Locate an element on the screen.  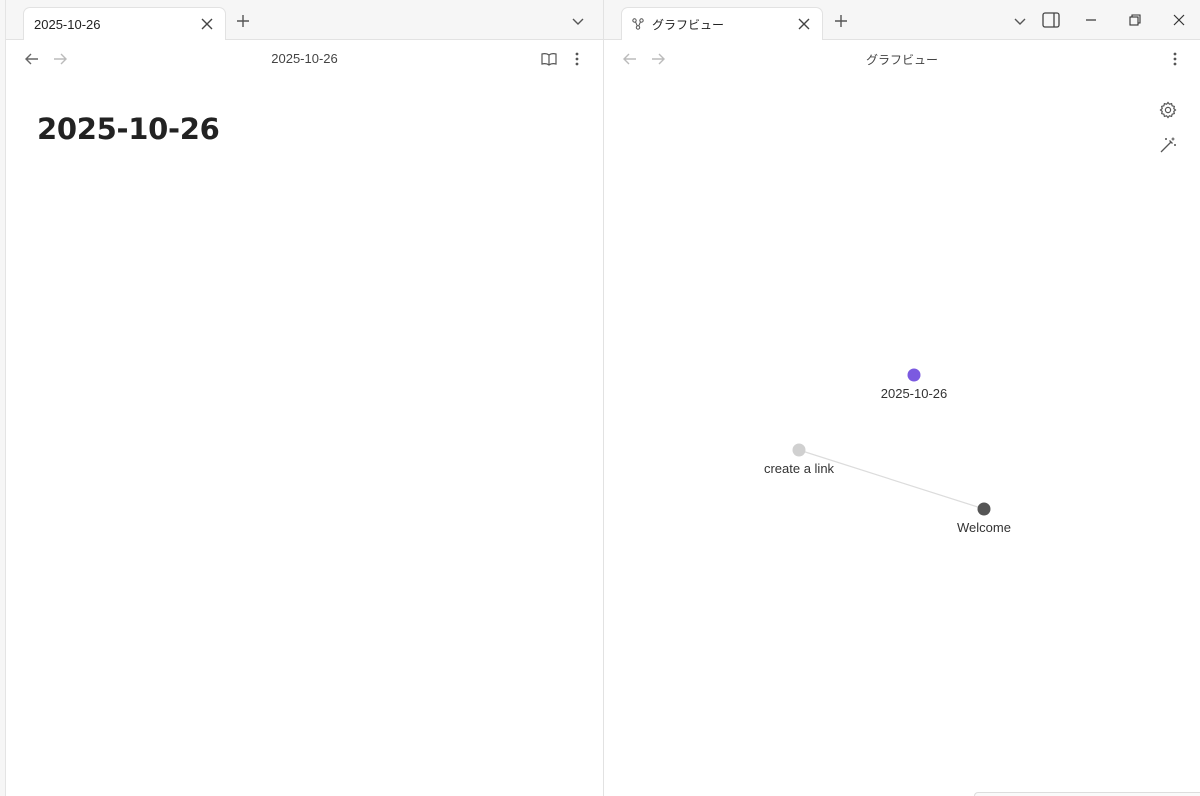
tab-bar-left: 2025-10-26 is located at coordinates (304, 20).